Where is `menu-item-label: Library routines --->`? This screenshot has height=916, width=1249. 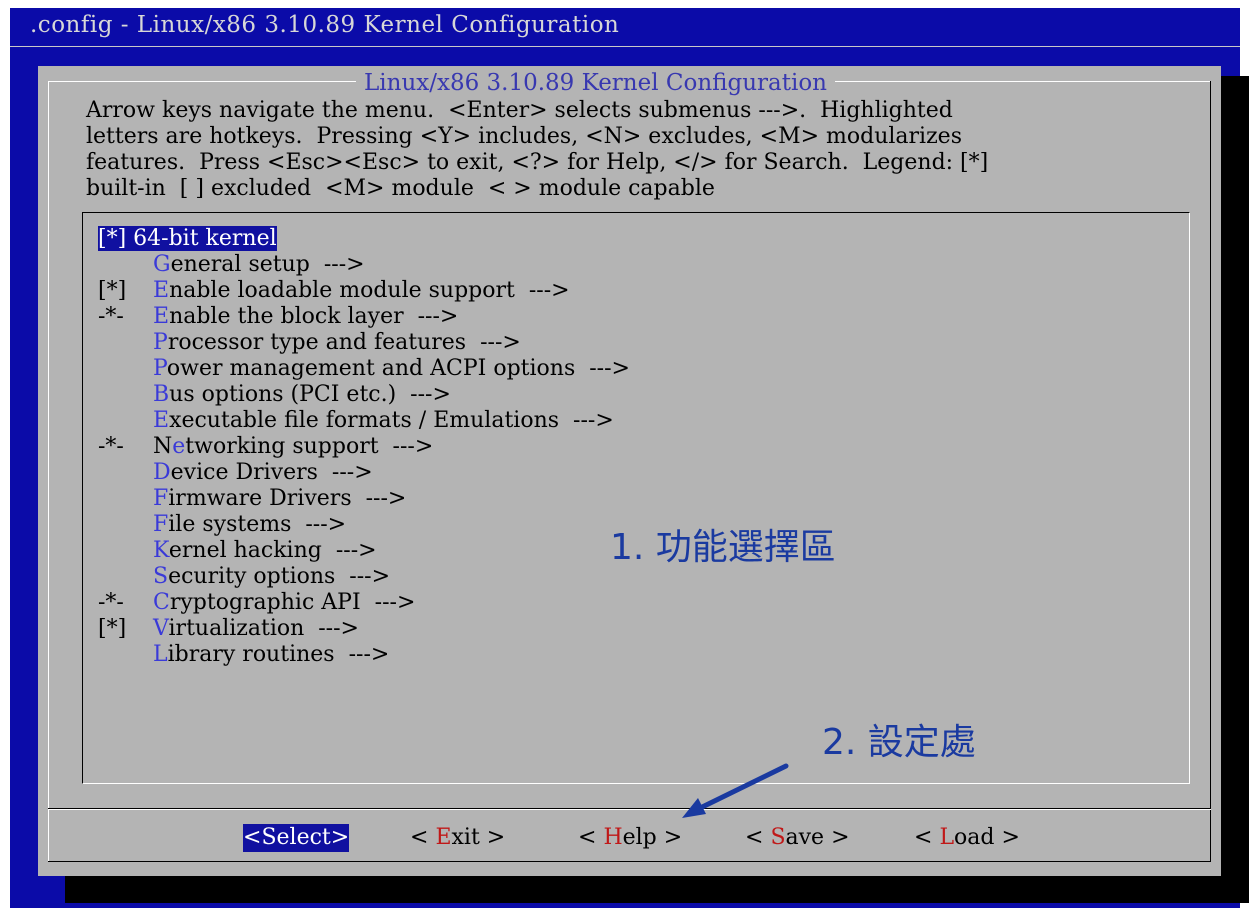 menu-item-label: Library routines ---> is located at coordinates (271, 654).